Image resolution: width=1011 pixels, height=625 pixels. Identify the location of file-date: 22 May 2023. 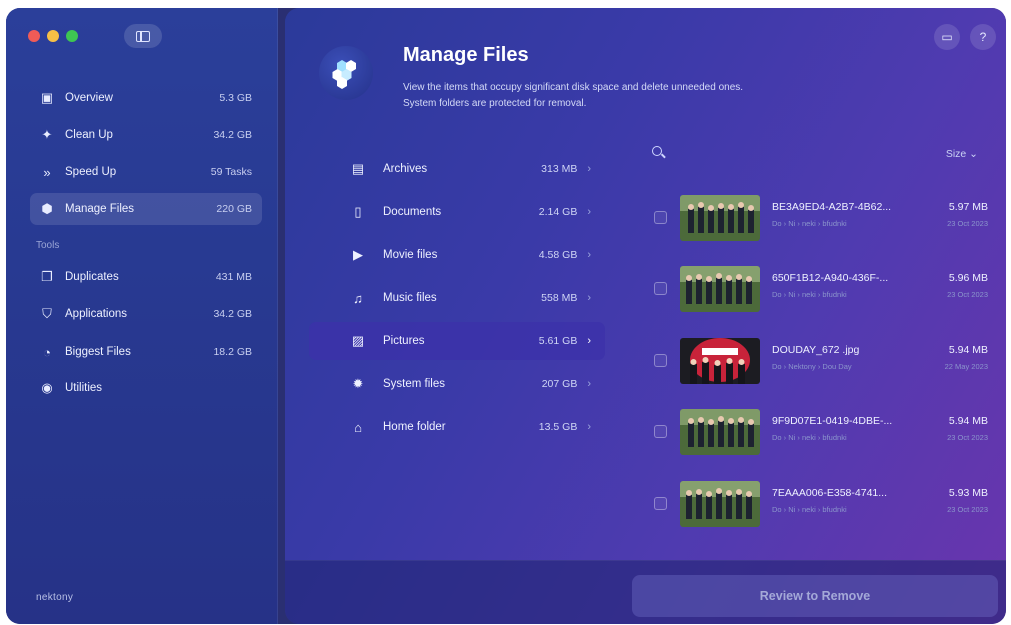
(966, 366).